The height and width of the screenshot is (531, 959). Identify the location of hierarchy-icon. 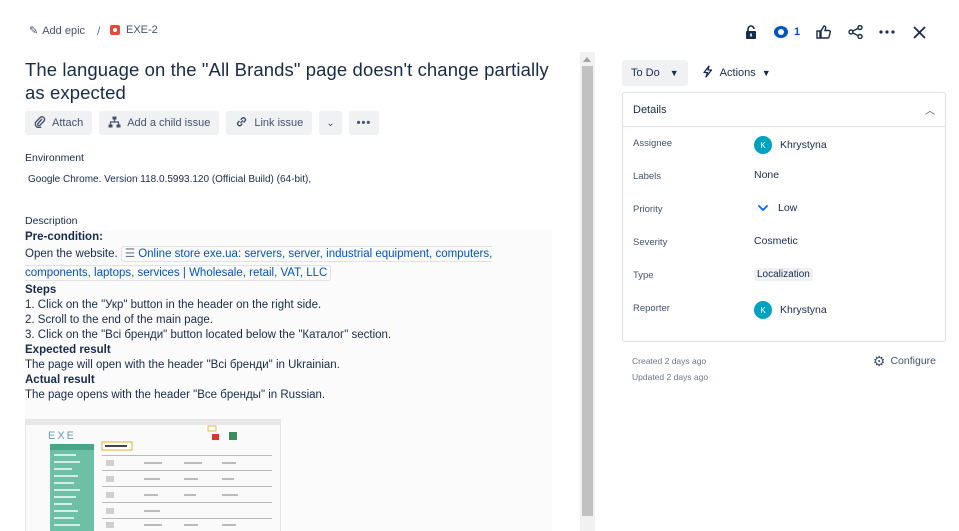
(114, 123).